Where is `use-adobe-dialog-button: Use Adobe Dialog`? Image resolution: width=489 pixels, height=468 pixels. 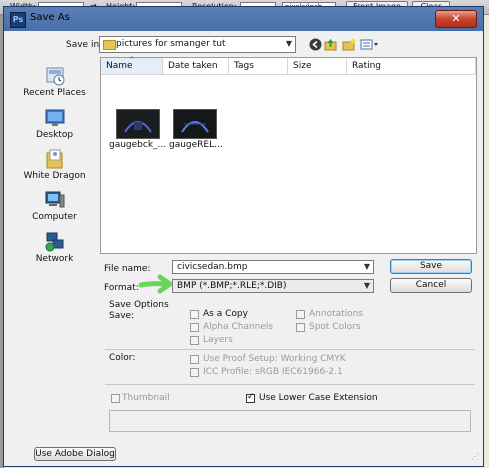 use-adobe-dialog-button: Use Adobe Dialog is located at coordinates (75, 454).